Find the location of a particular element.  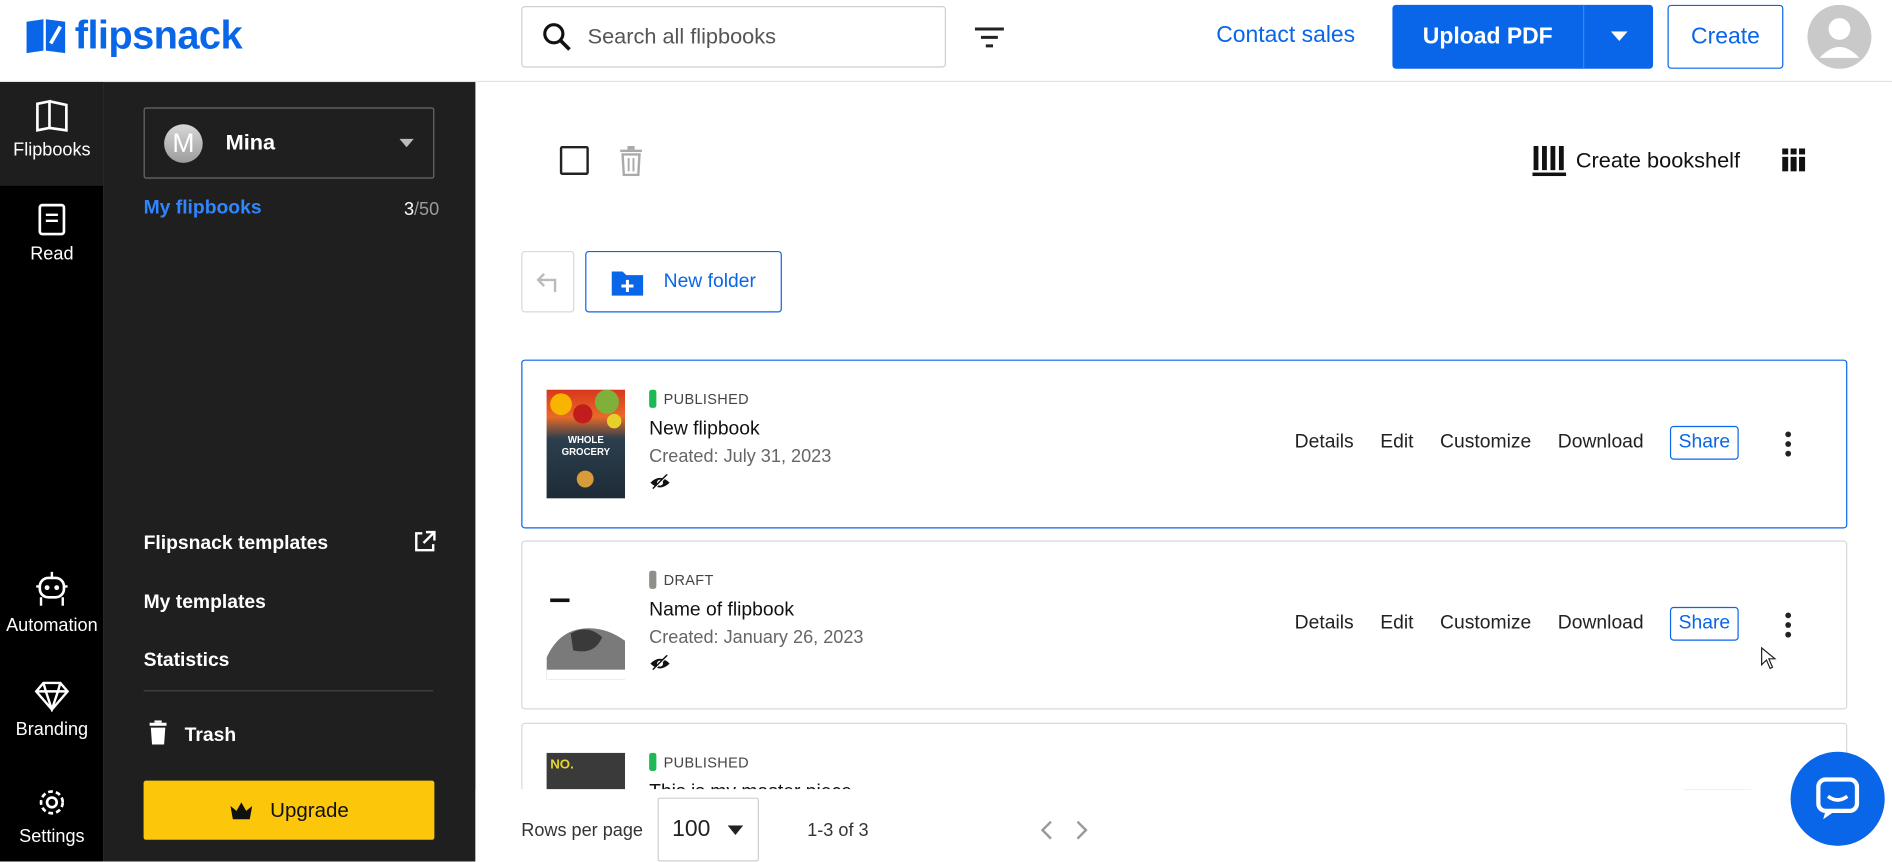

rail-item-settings: Settings is located at coordinates (52, 816).